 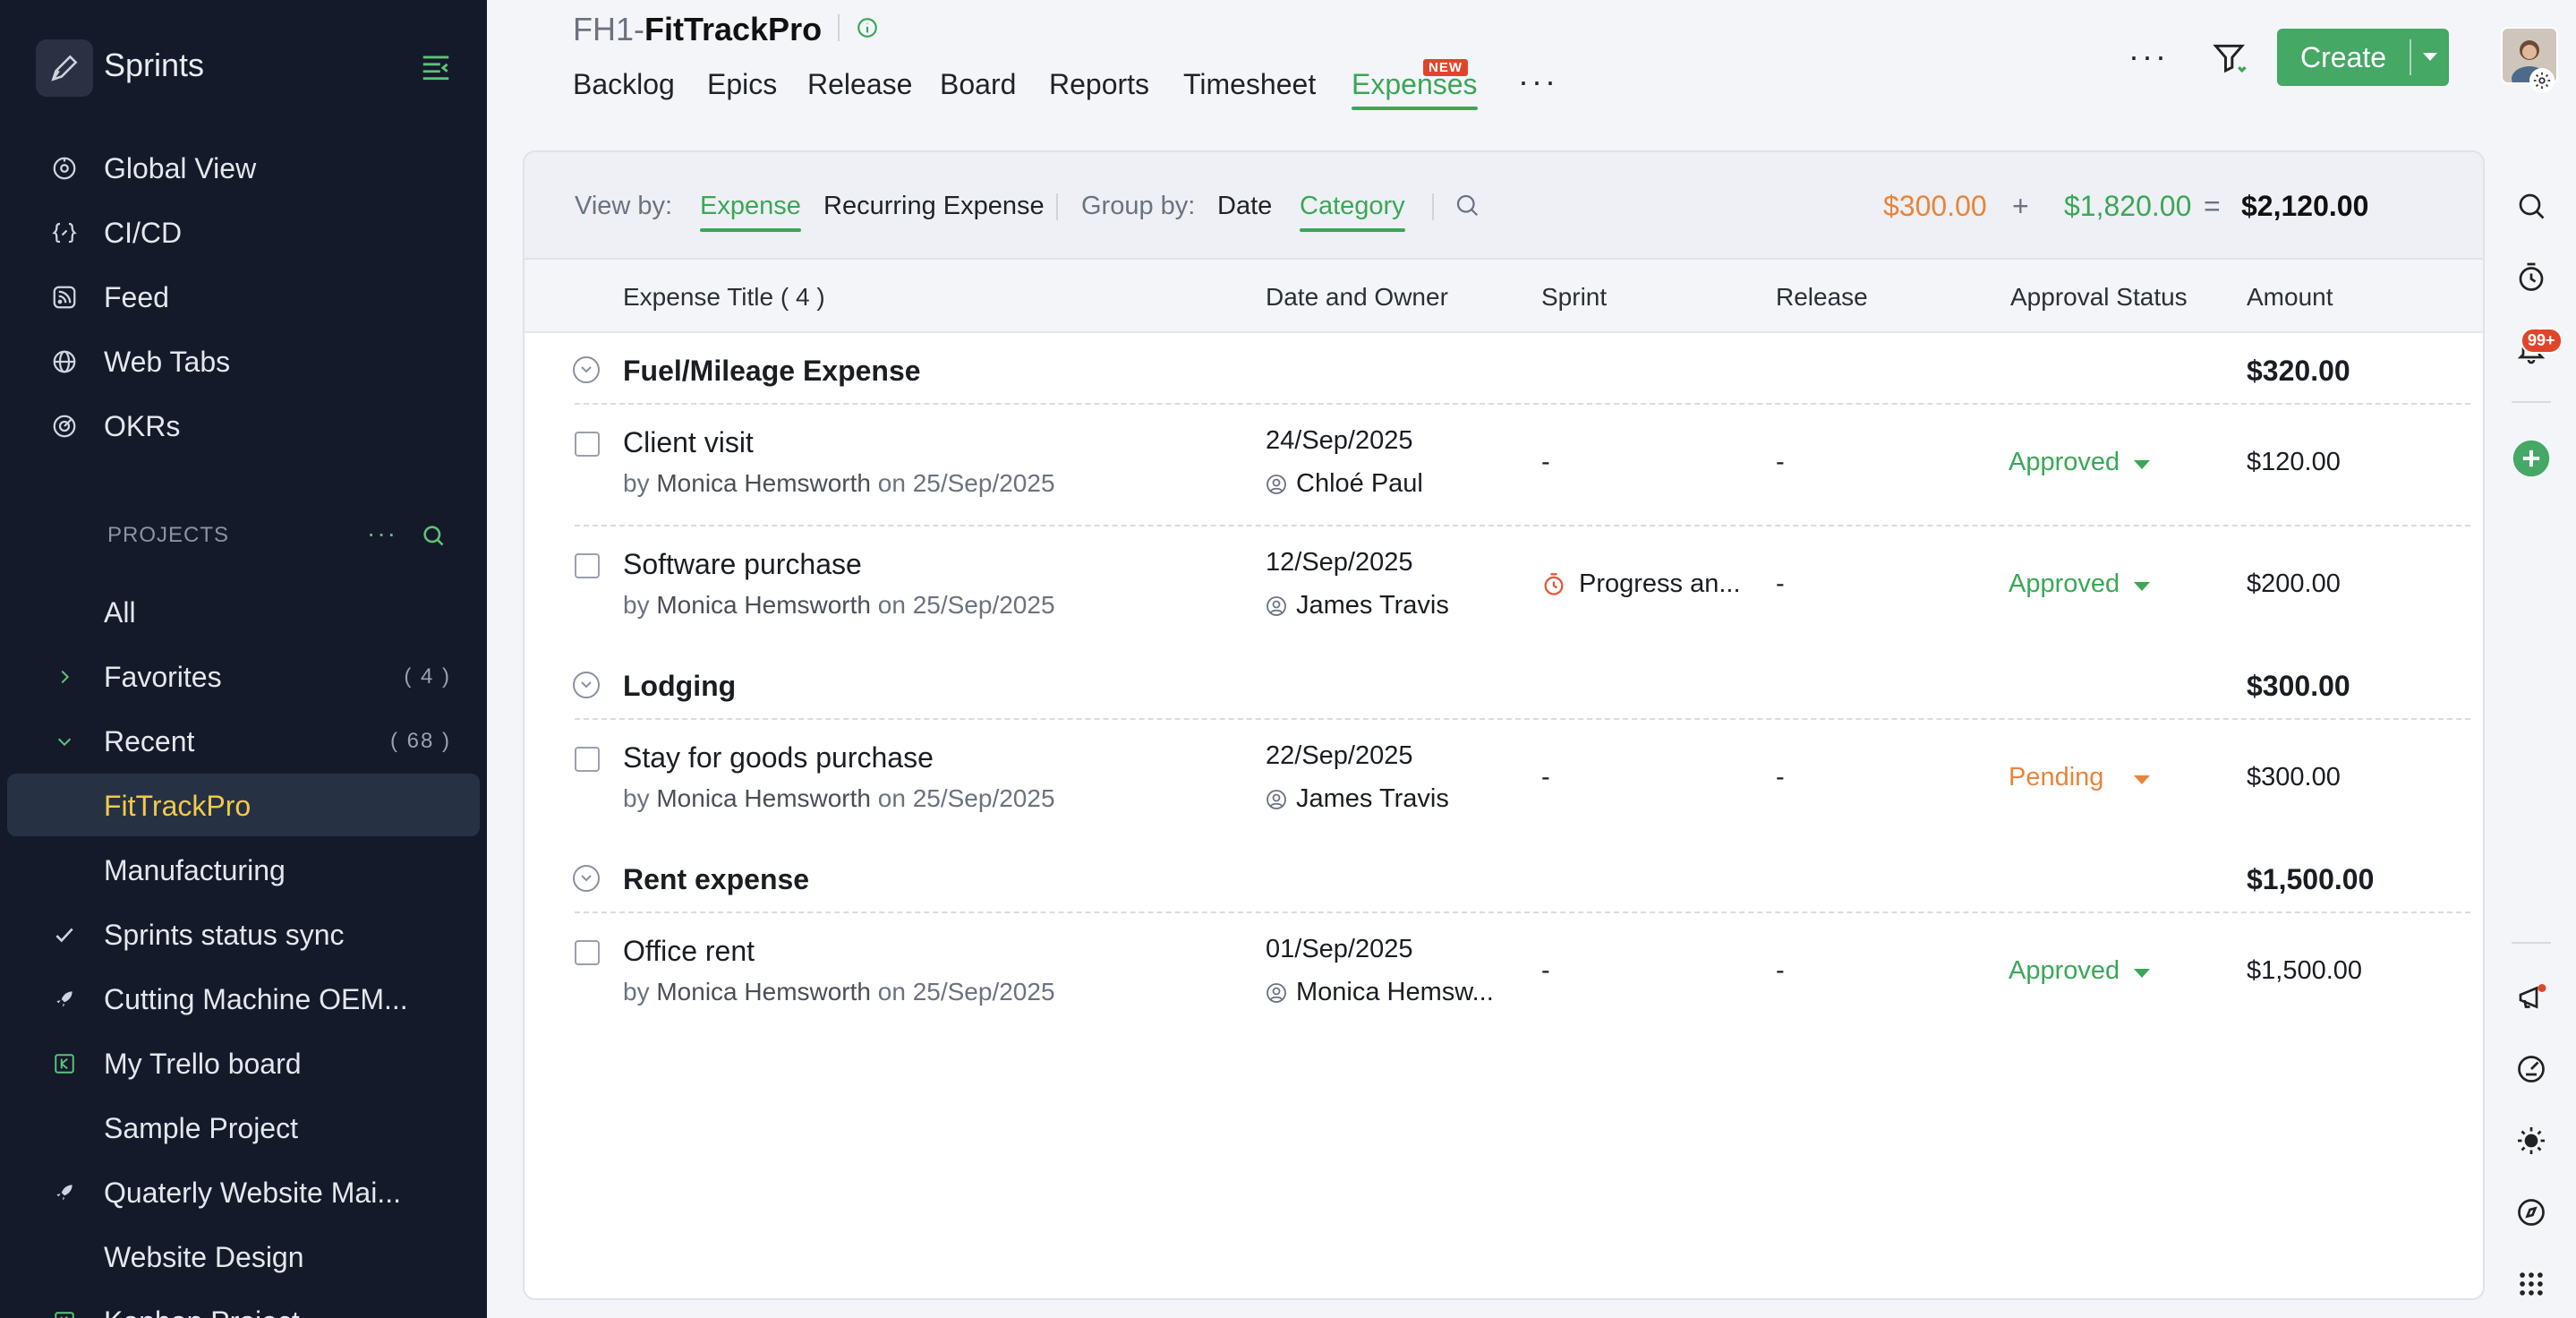 What do you see at coordinates (243, 426) in the screenshot?
I see `sidebar-item-okrs: OKRs` at bounding box center [243, 426].